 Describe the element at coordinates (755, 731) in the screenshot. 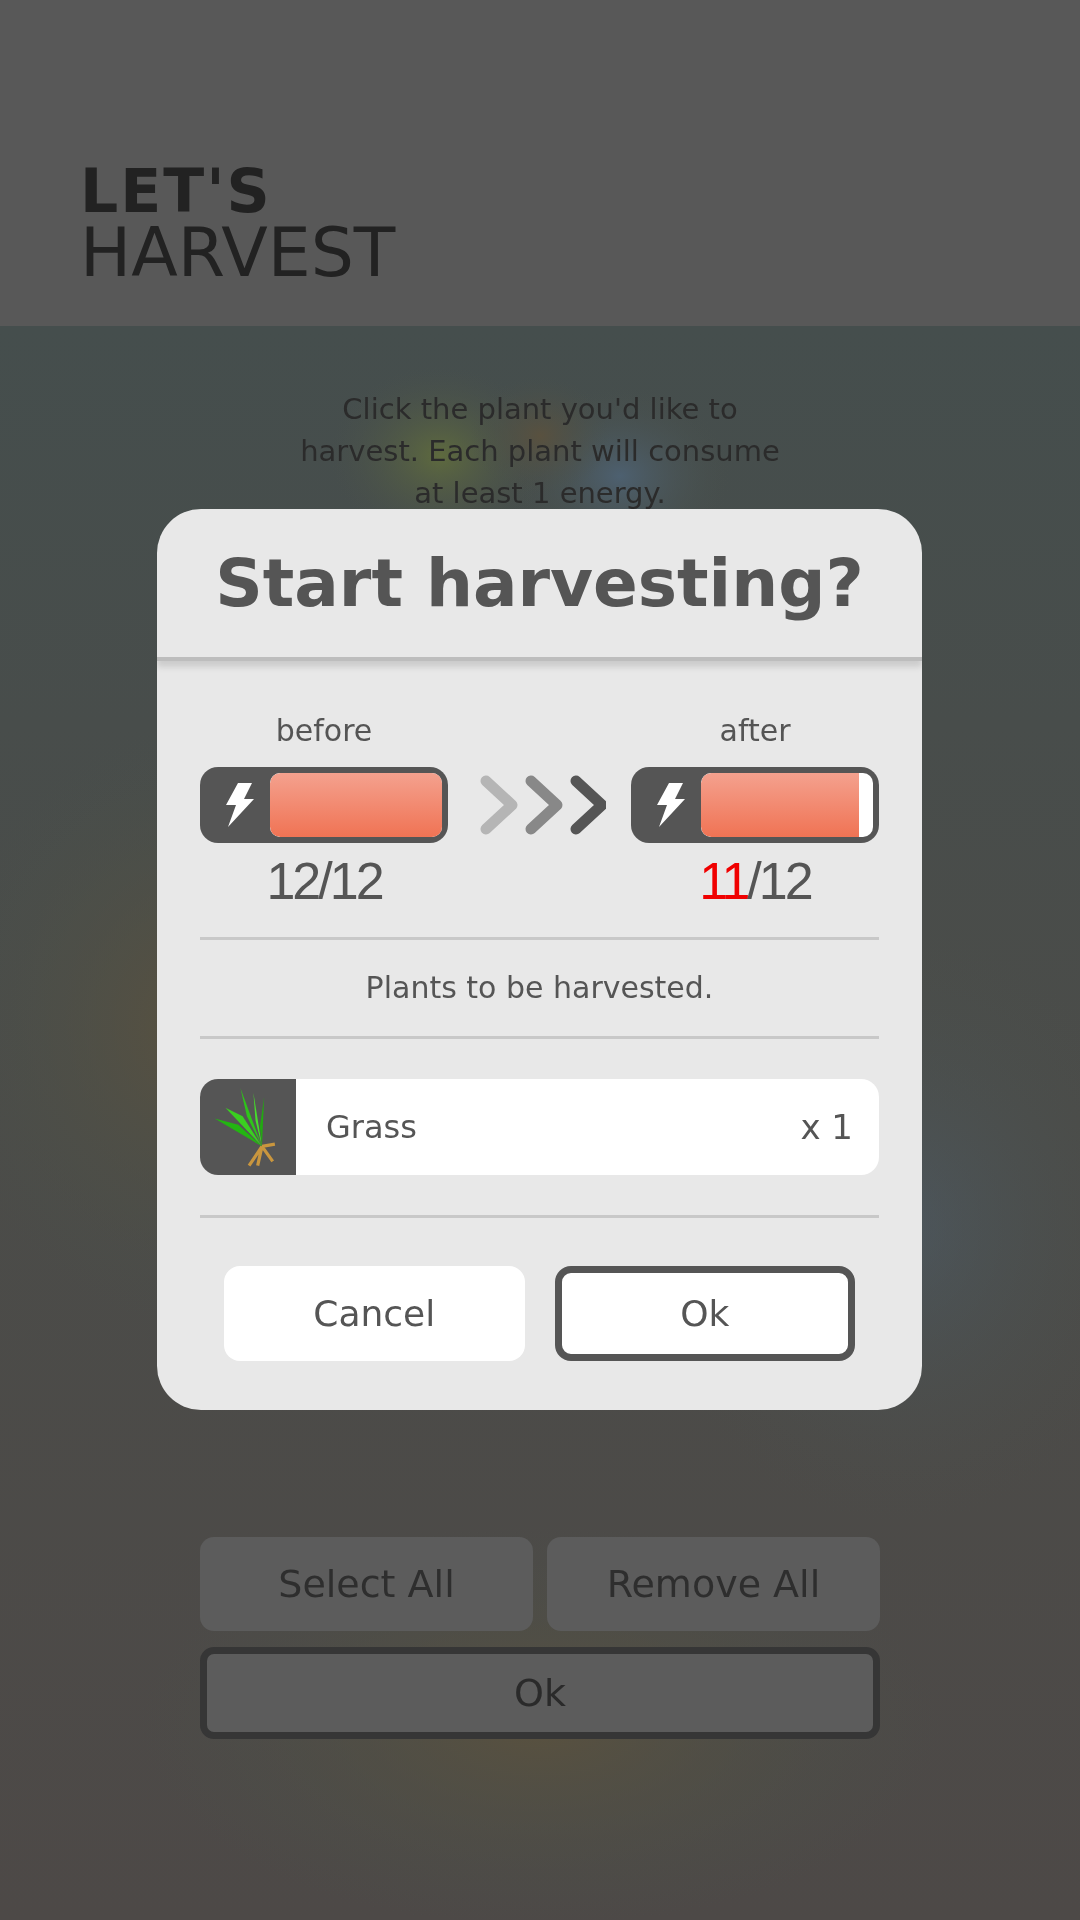

I see `energy-label: after` at that location.